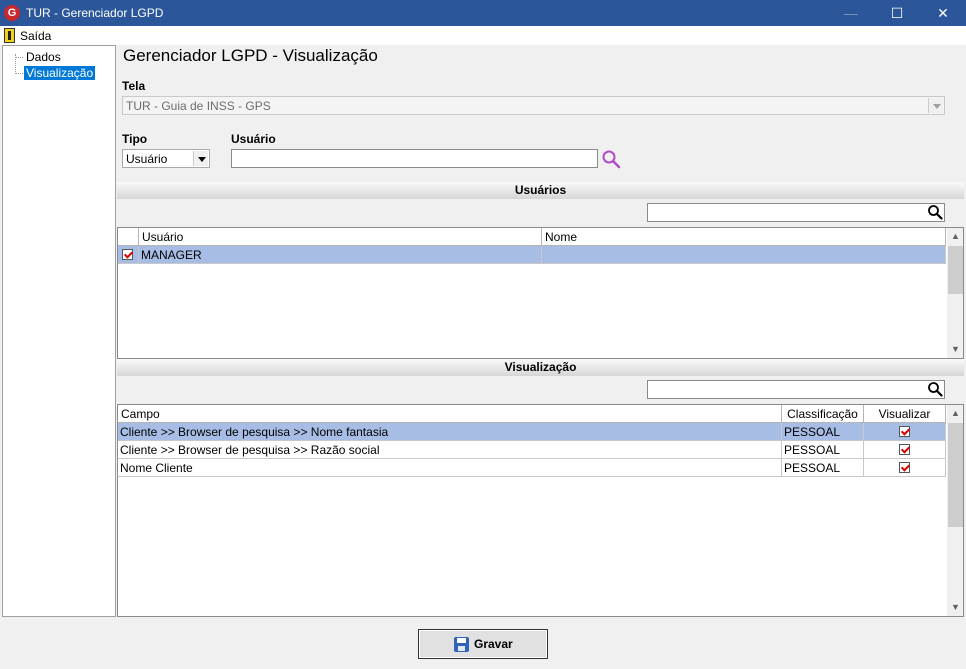 Image resolution: width=966 pixels, height=669 pixels. What do you see at coordinates (135, 139) in the screenshot?
I see `tipo-label: Tipo` at bounding box center [135, 139].